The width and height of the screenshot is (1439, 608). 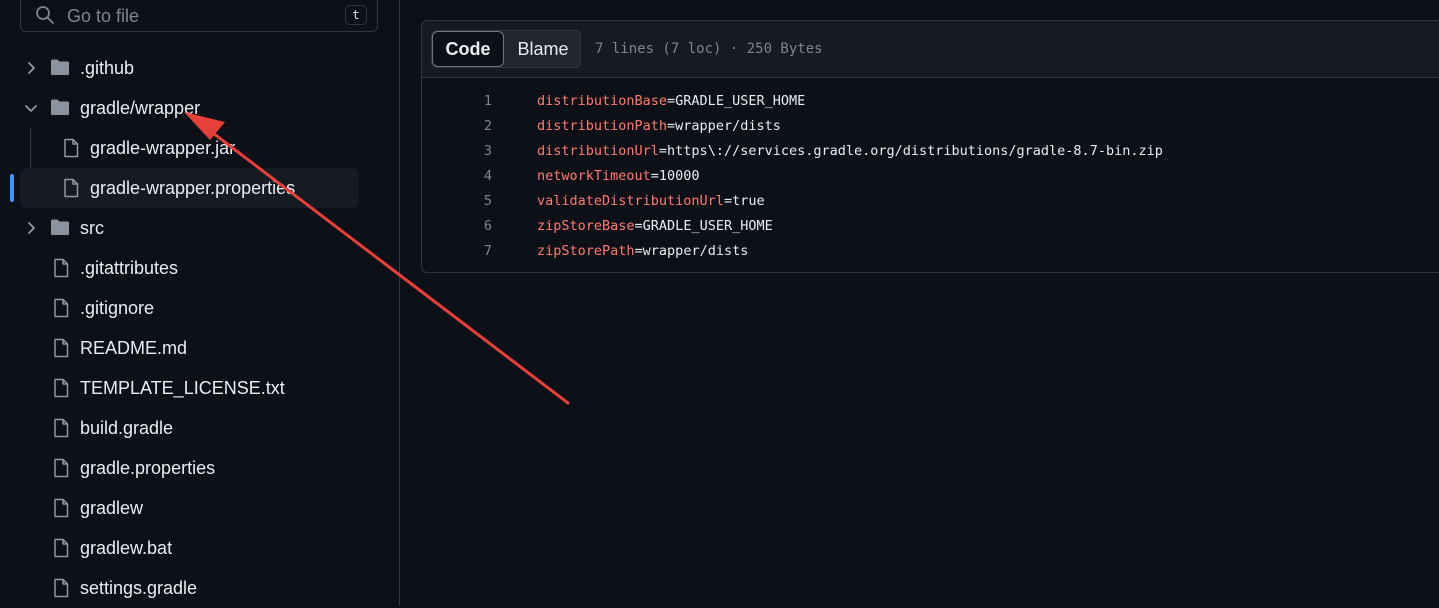 I want to click on tree-item-label: gradlew.bat, so click(x=126, y=548).